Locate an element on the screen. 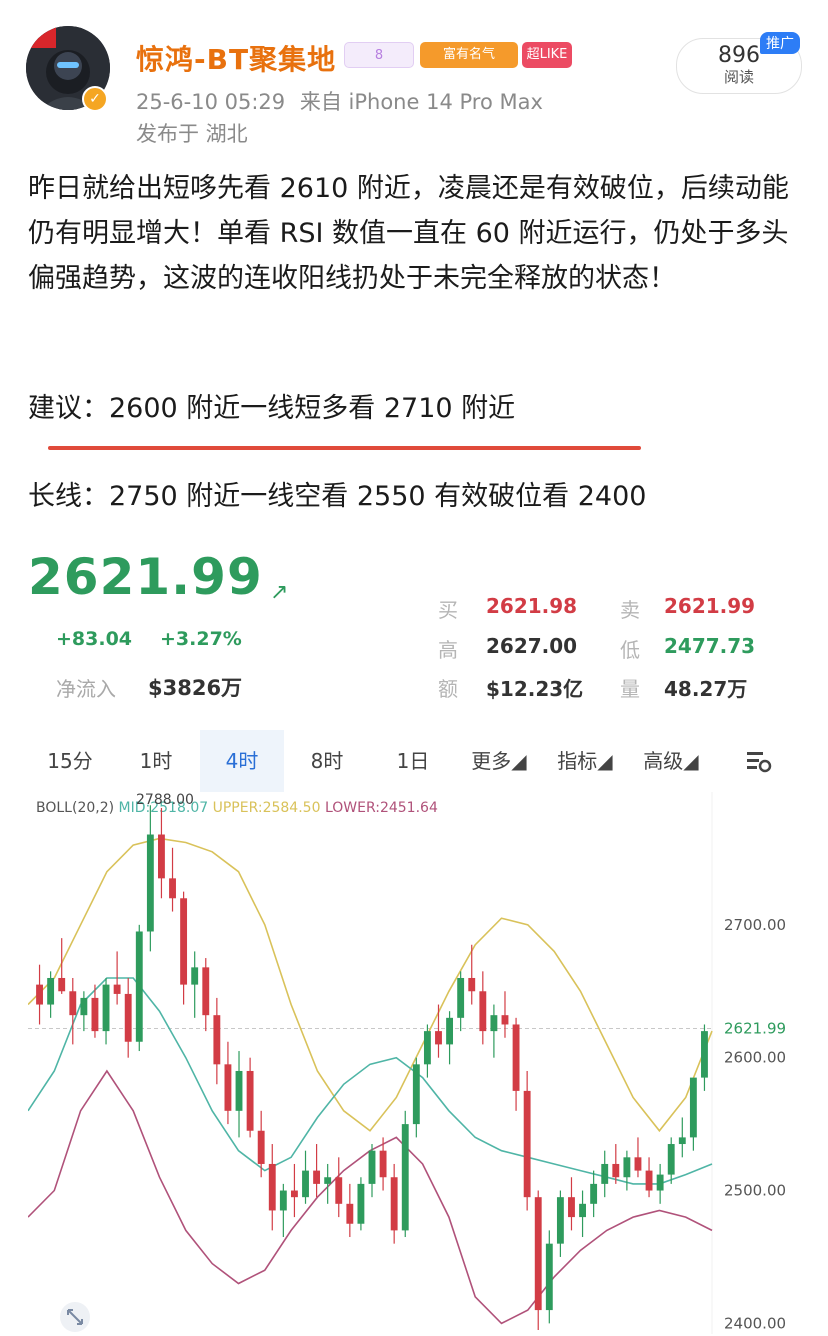 This screenshot has width=828, height=1336. tab-4h: 4时 is located at coordinates (242, 761).